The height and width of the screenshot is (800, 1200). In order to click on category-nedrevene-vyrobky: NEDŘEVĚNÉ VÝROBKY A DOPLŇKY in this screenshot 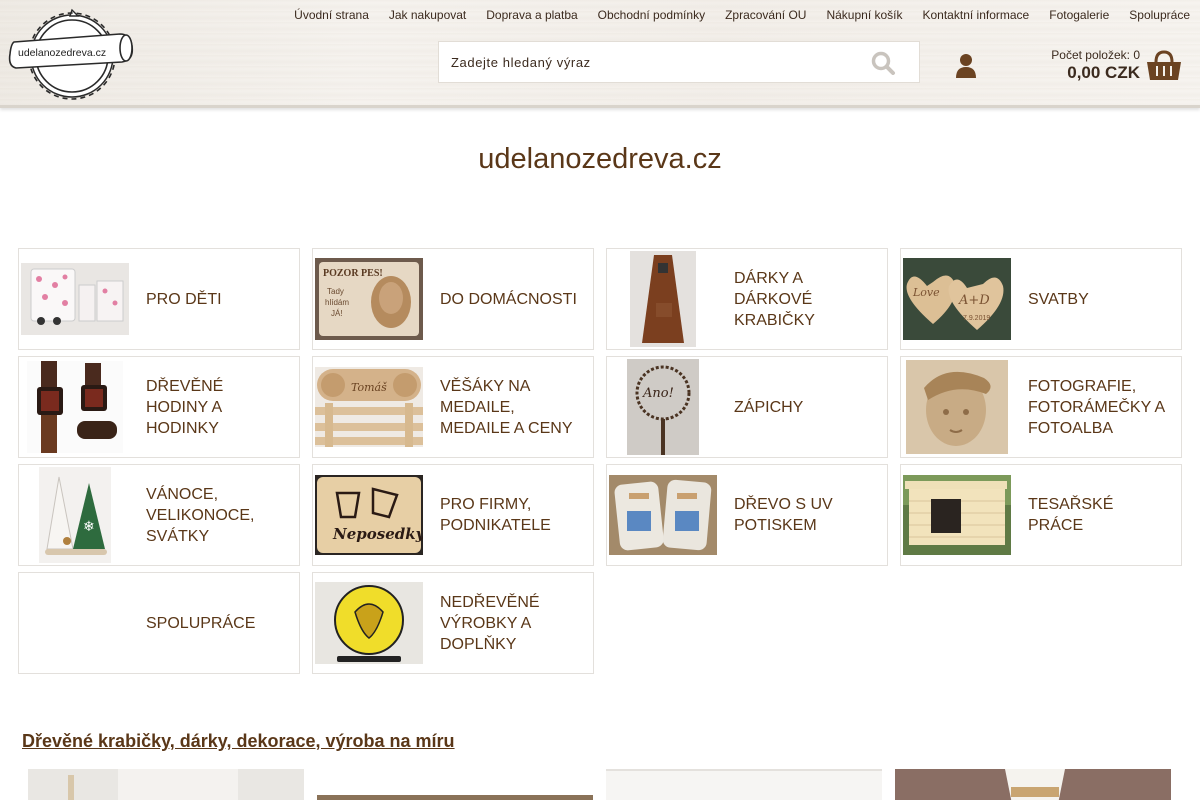, I will do `click(453, 623)`.